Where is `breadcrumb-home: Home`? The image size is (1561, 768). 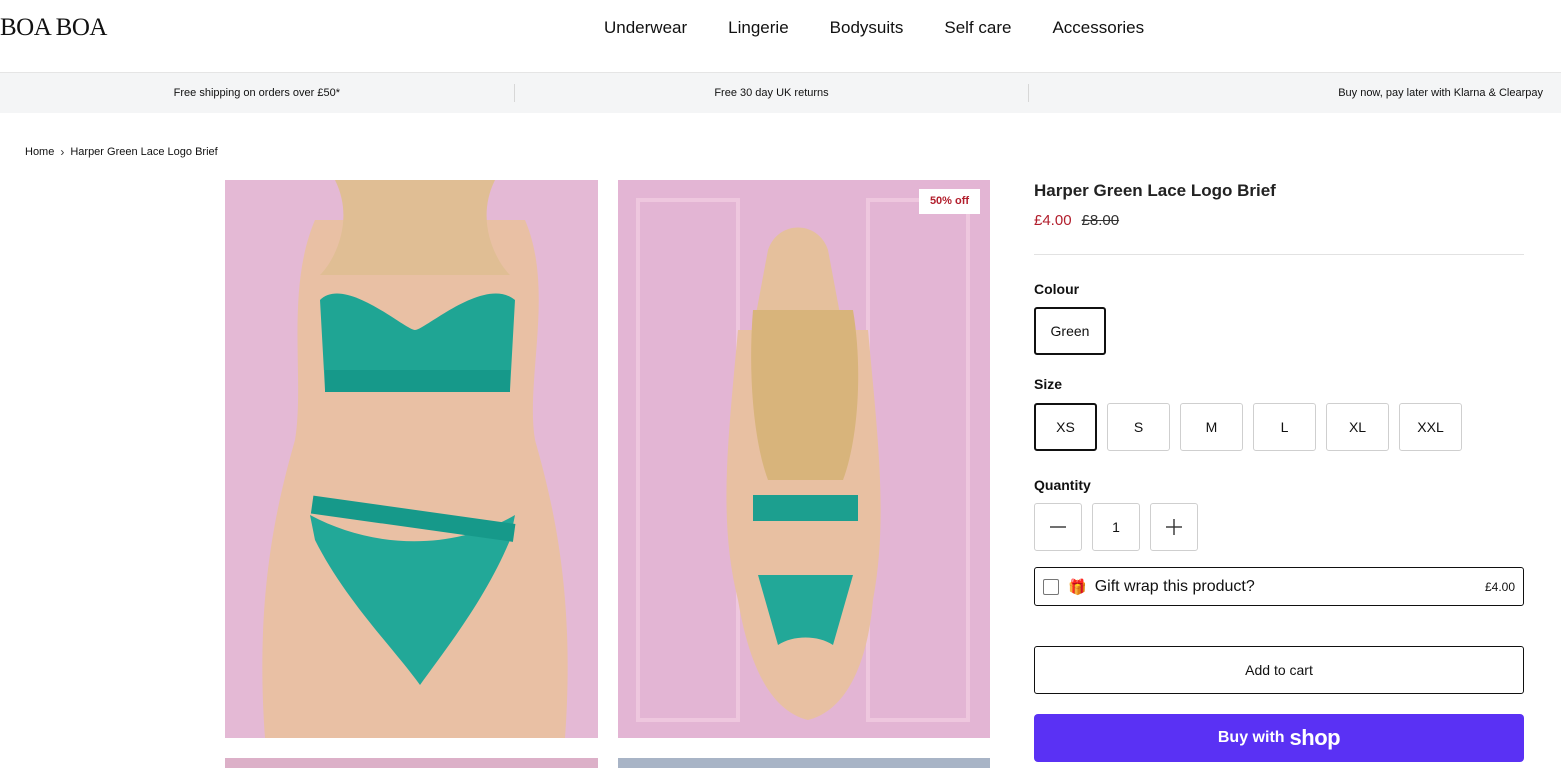
breadcrumb-home: Home is located at coordinates (39, 152).